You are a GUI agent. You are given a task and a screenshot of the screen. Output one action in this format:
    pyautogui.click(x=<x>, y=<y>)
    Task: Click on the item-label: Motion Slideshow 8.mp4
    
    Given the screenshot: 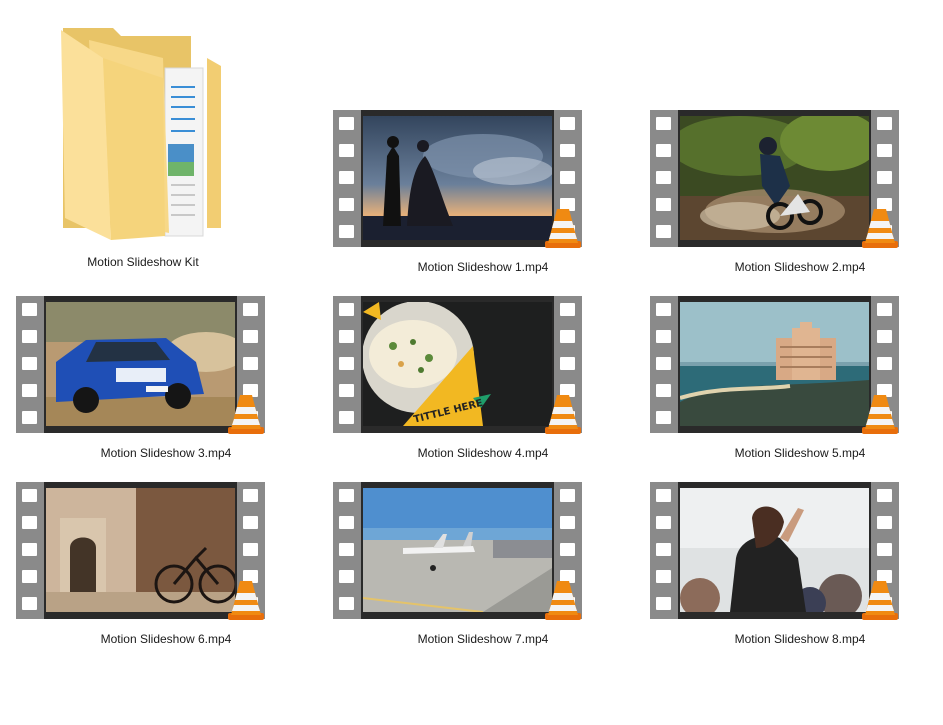 What is the action you would take?
    pyautogui.click(x=800, y=639)
    